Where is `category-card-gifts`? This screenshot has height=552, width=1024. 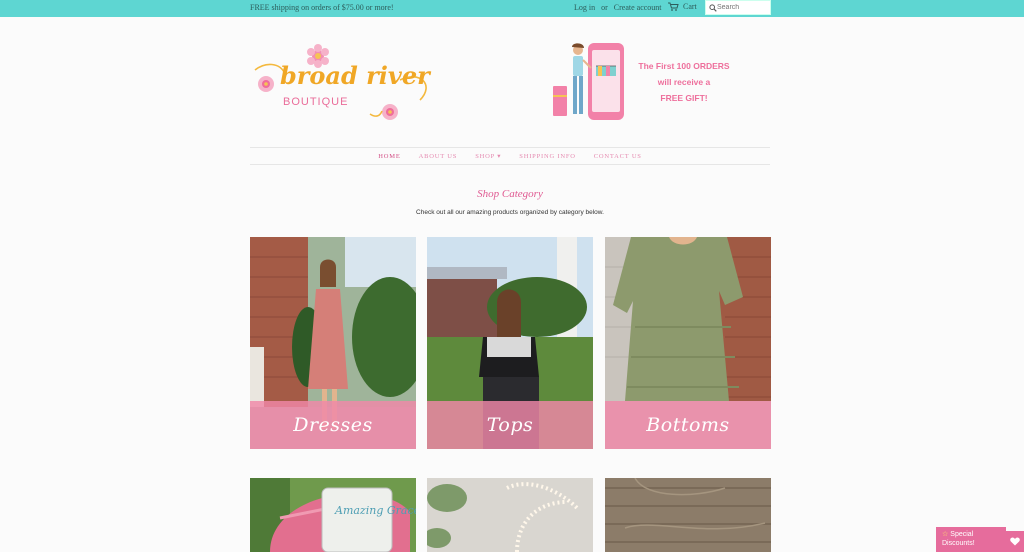 category-card-gifts is located at coordinates (688, 515).